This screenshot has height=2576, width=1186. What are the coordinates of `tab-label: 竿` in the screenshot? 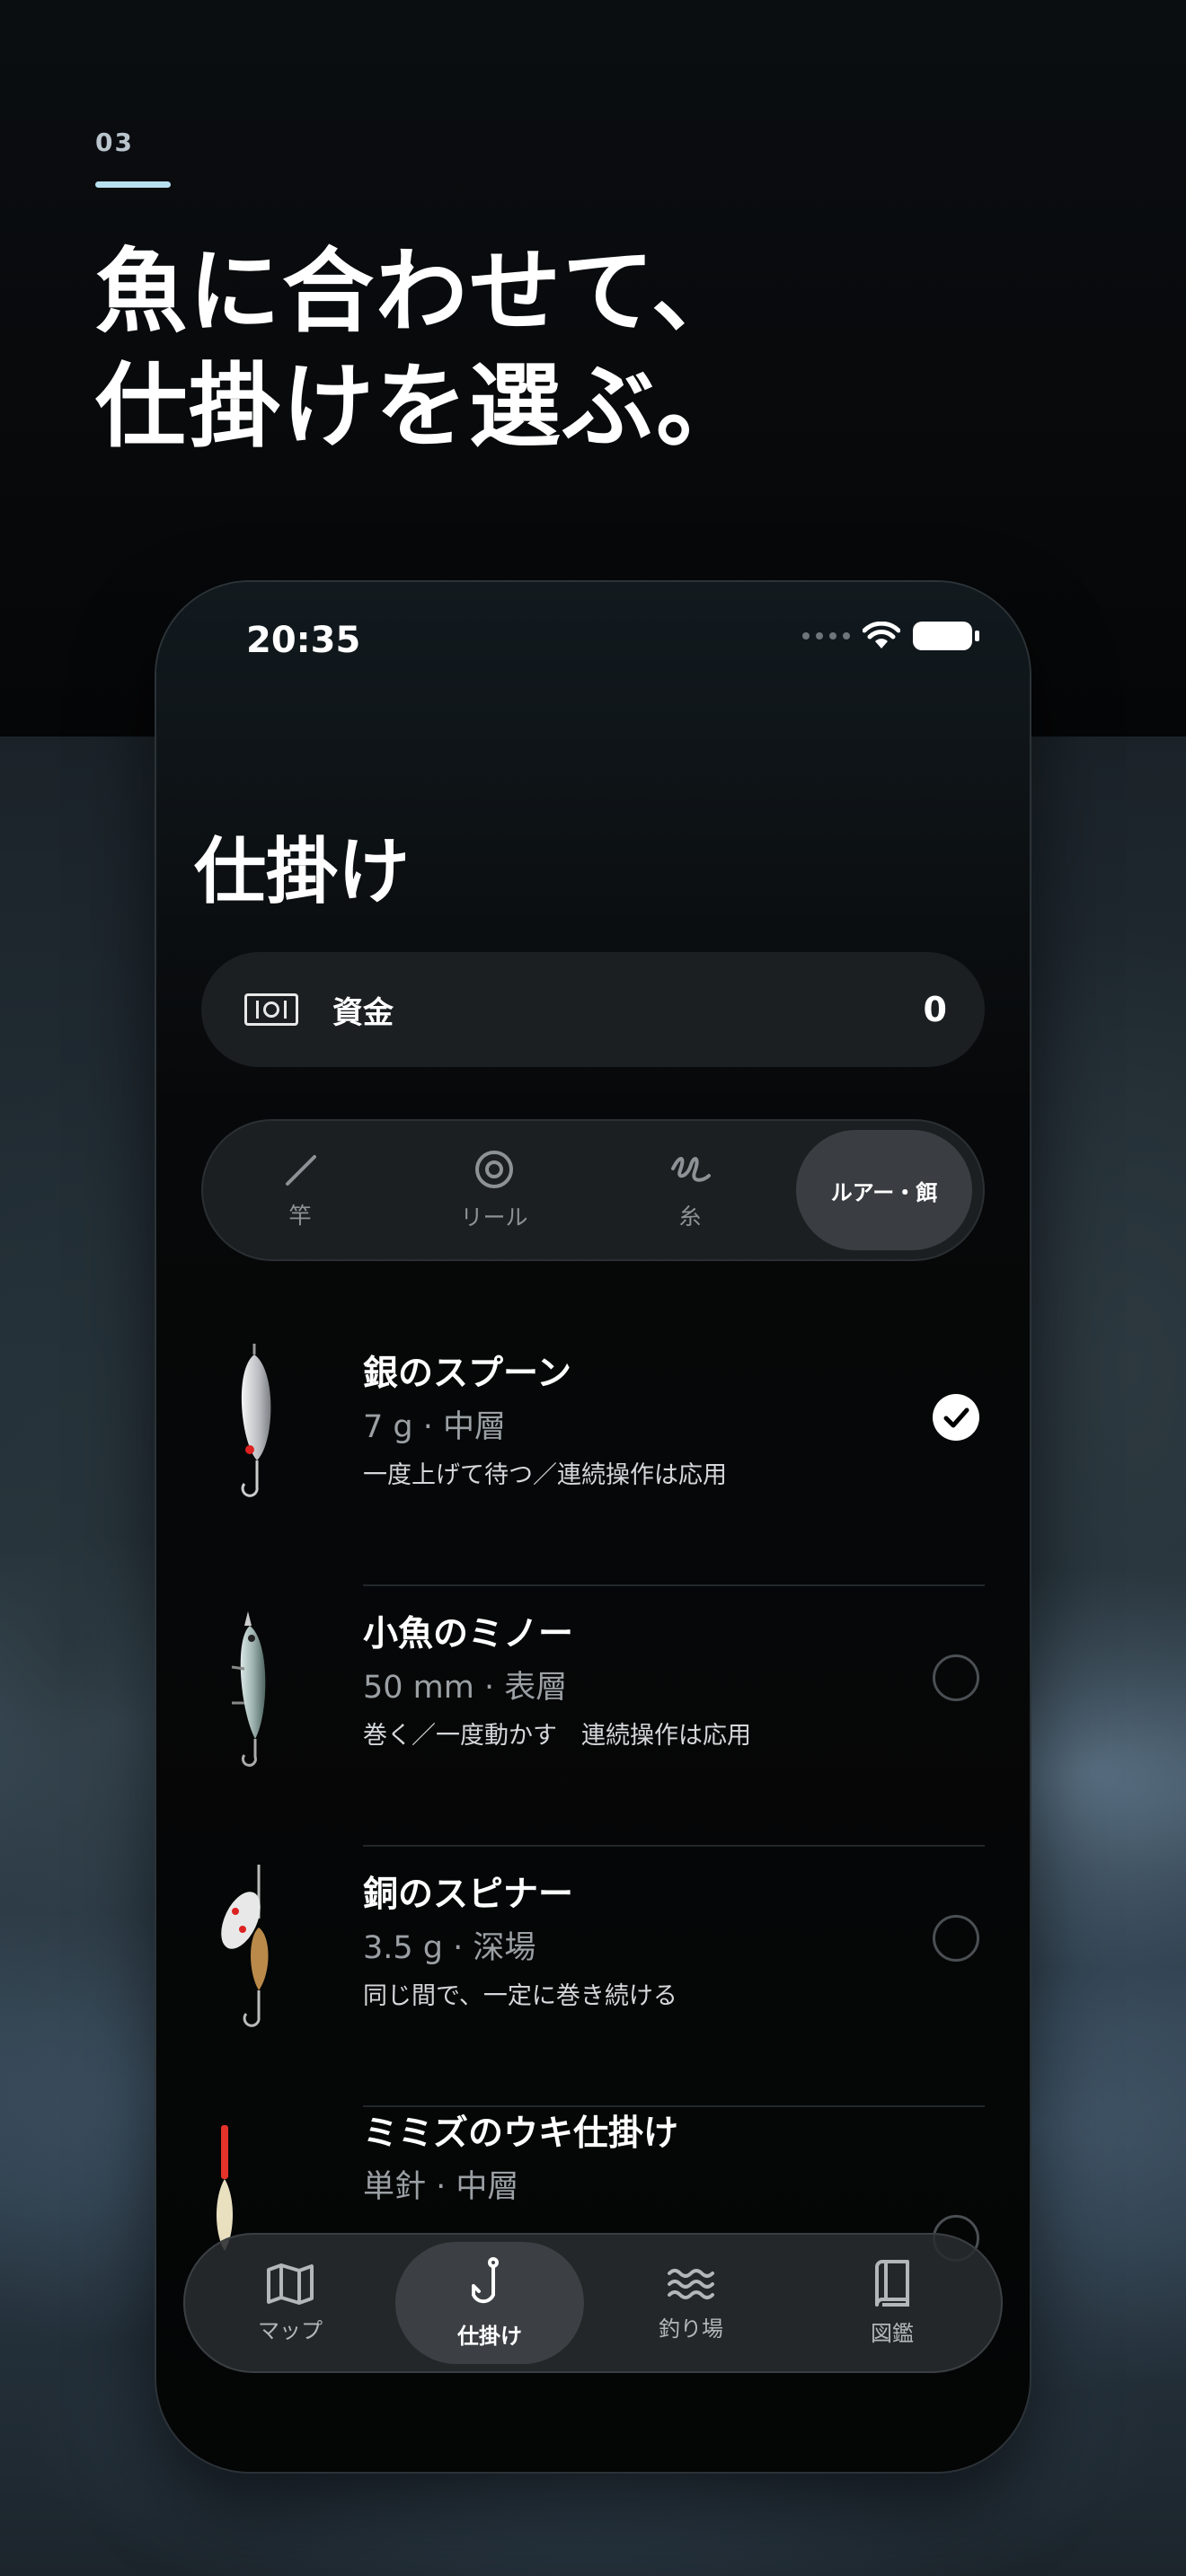 It's located at (300, 1216).